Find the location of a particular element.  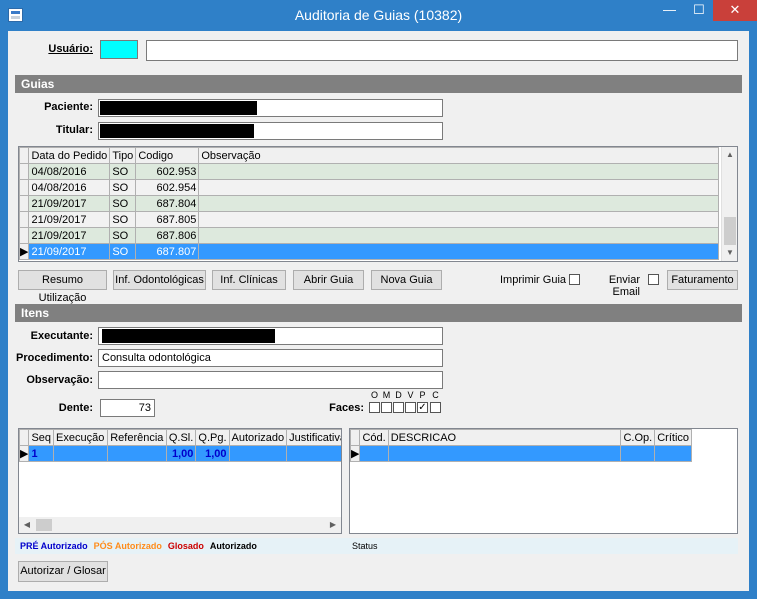

col-codigo: Codigo is located at coordinates (167, 155).